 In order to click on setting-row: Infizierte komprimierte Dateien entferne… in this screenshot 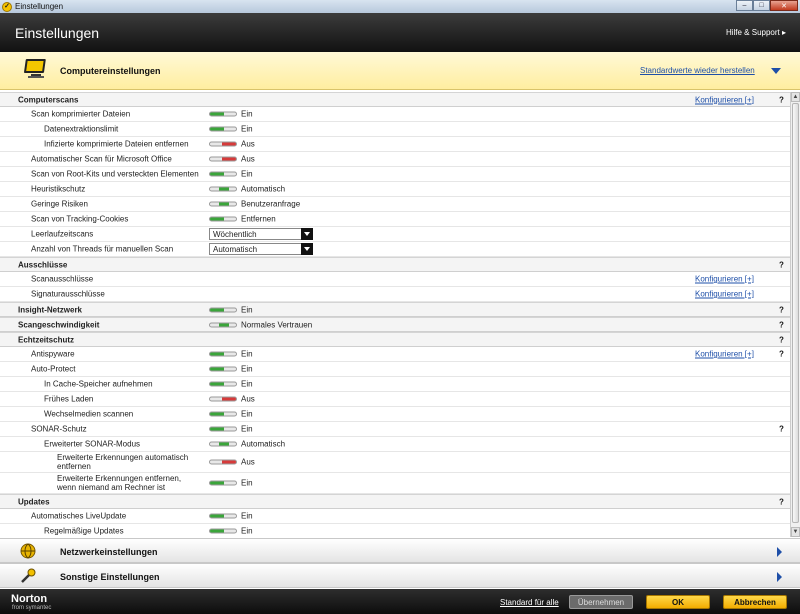, I will do `click(395, 144)`.